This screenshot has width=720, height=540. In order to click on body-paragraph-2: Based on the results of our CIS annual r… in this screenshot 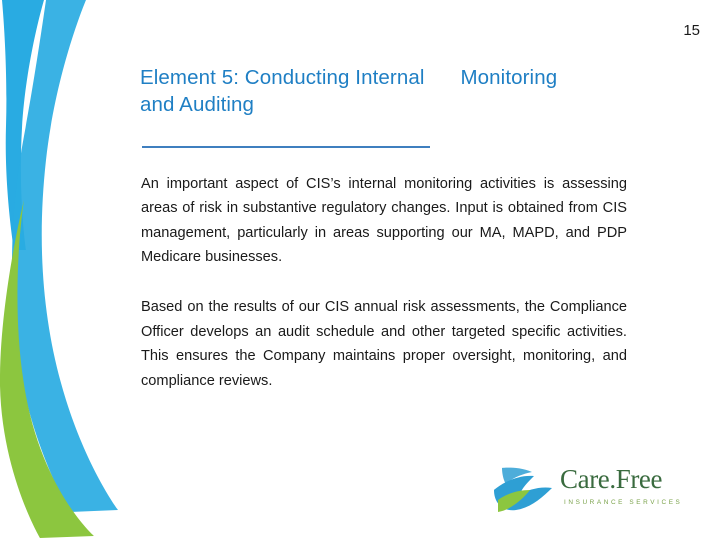, I will do `click(384, 344)`.